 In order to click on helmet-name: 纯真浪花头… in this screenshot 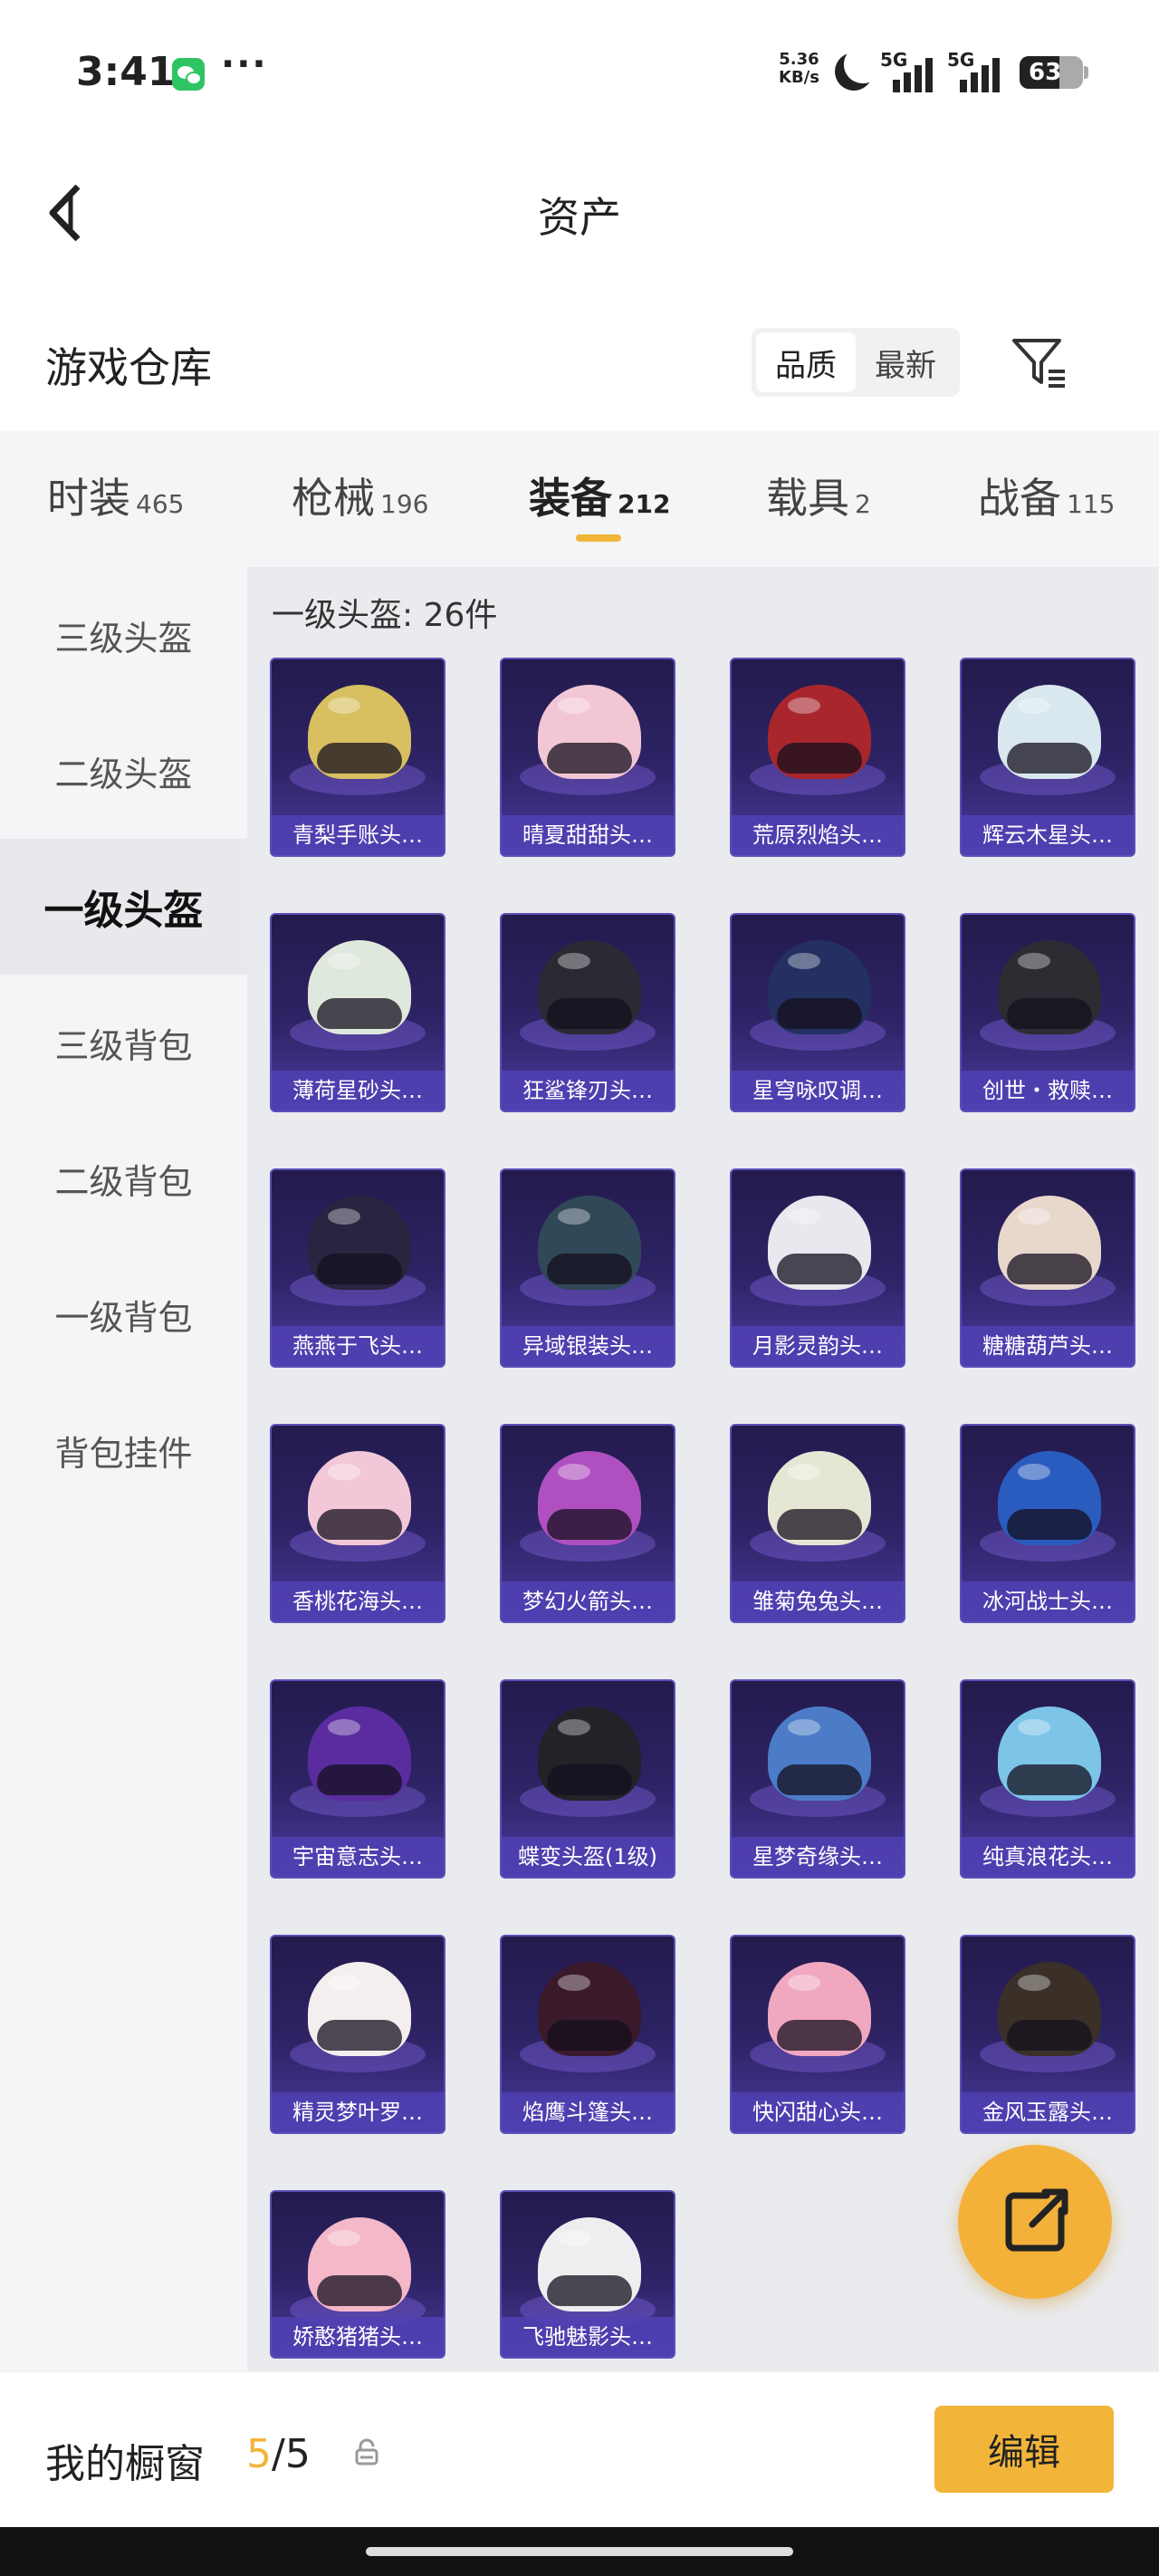, I will do `click(1048, 1857)`.